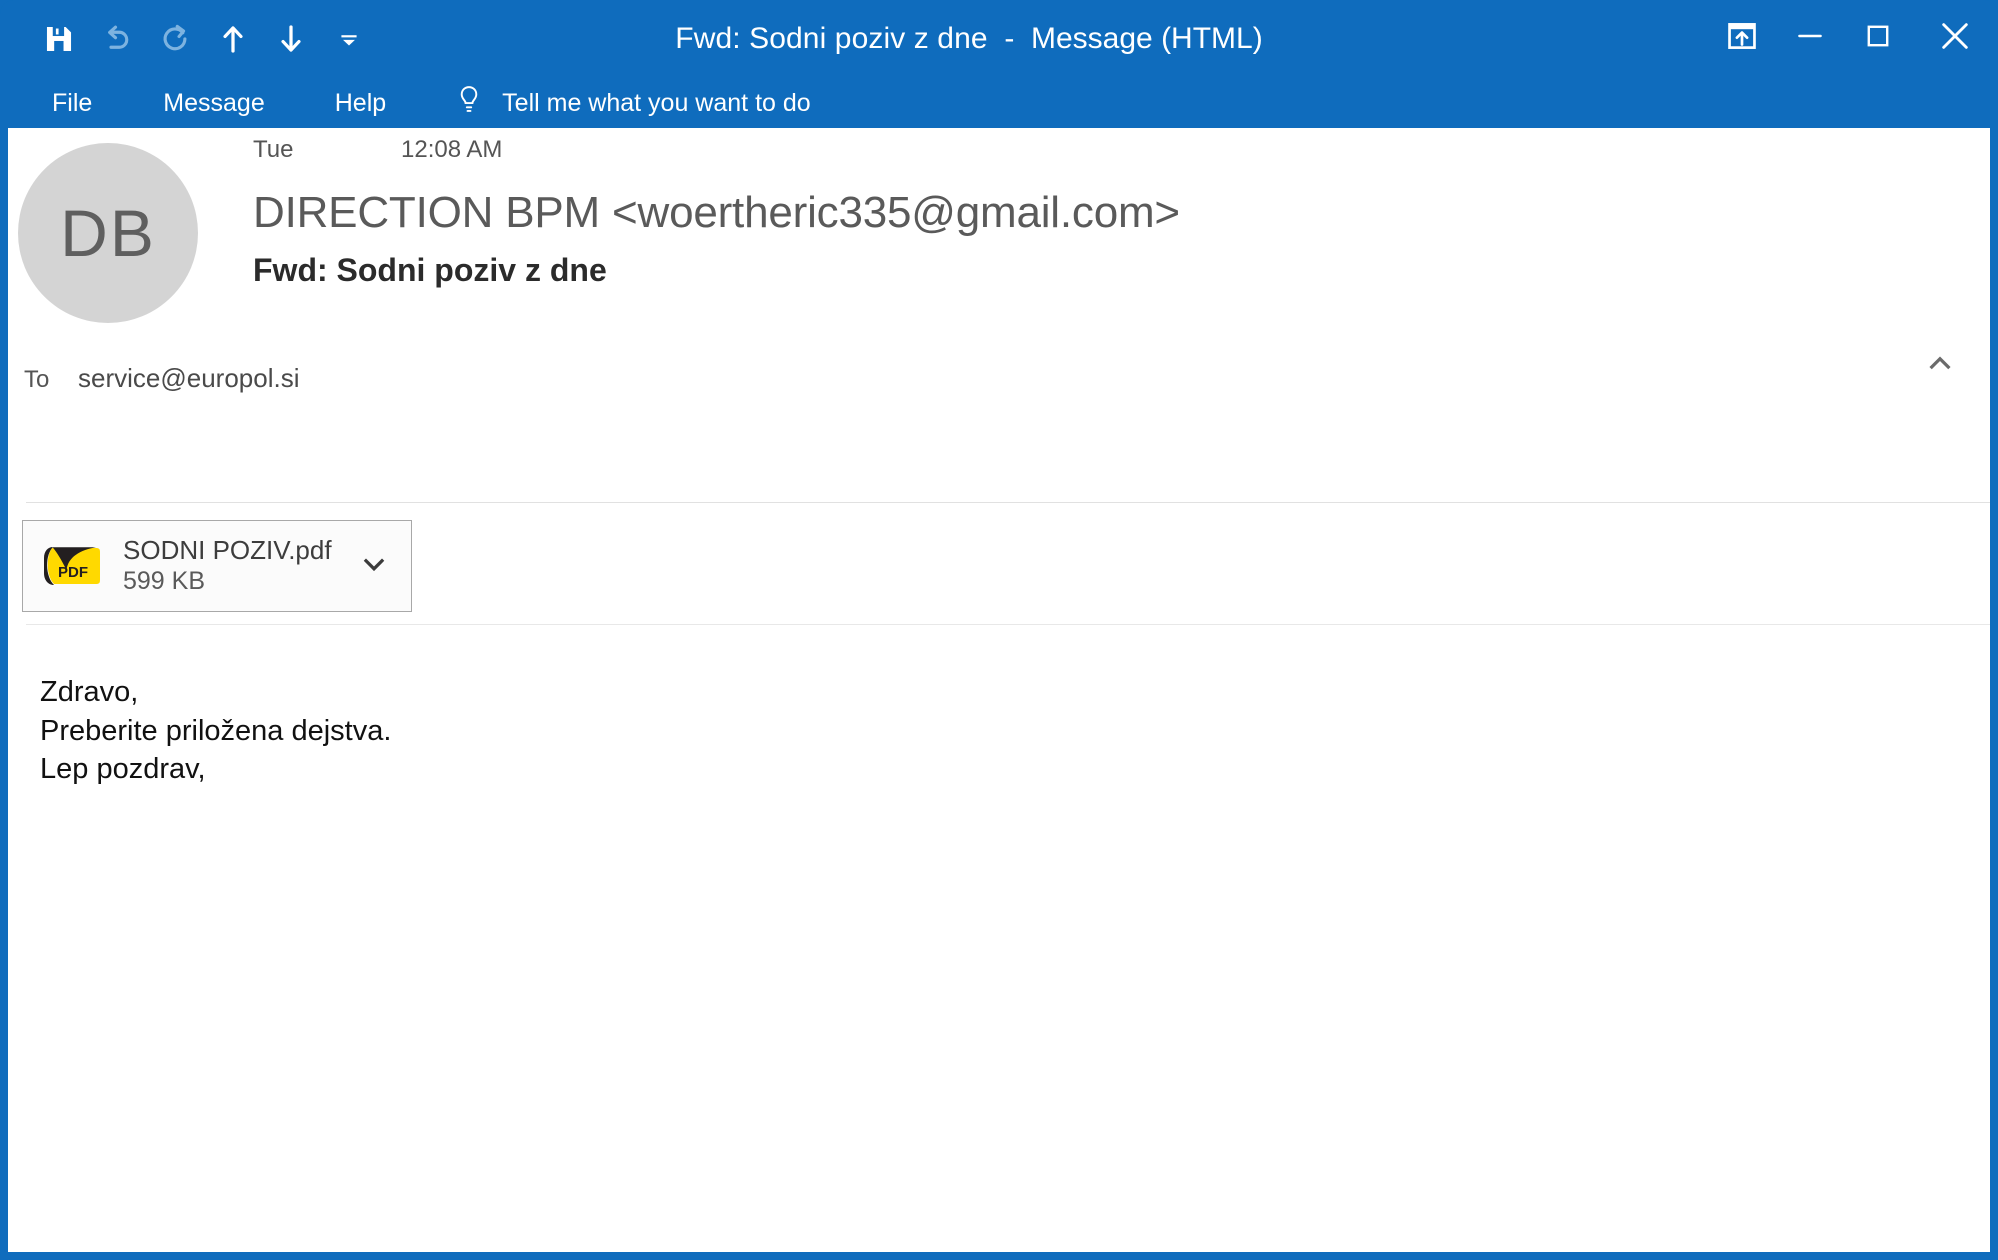  I want to click on pdf-file-icon: PDF, so click(73, 566).